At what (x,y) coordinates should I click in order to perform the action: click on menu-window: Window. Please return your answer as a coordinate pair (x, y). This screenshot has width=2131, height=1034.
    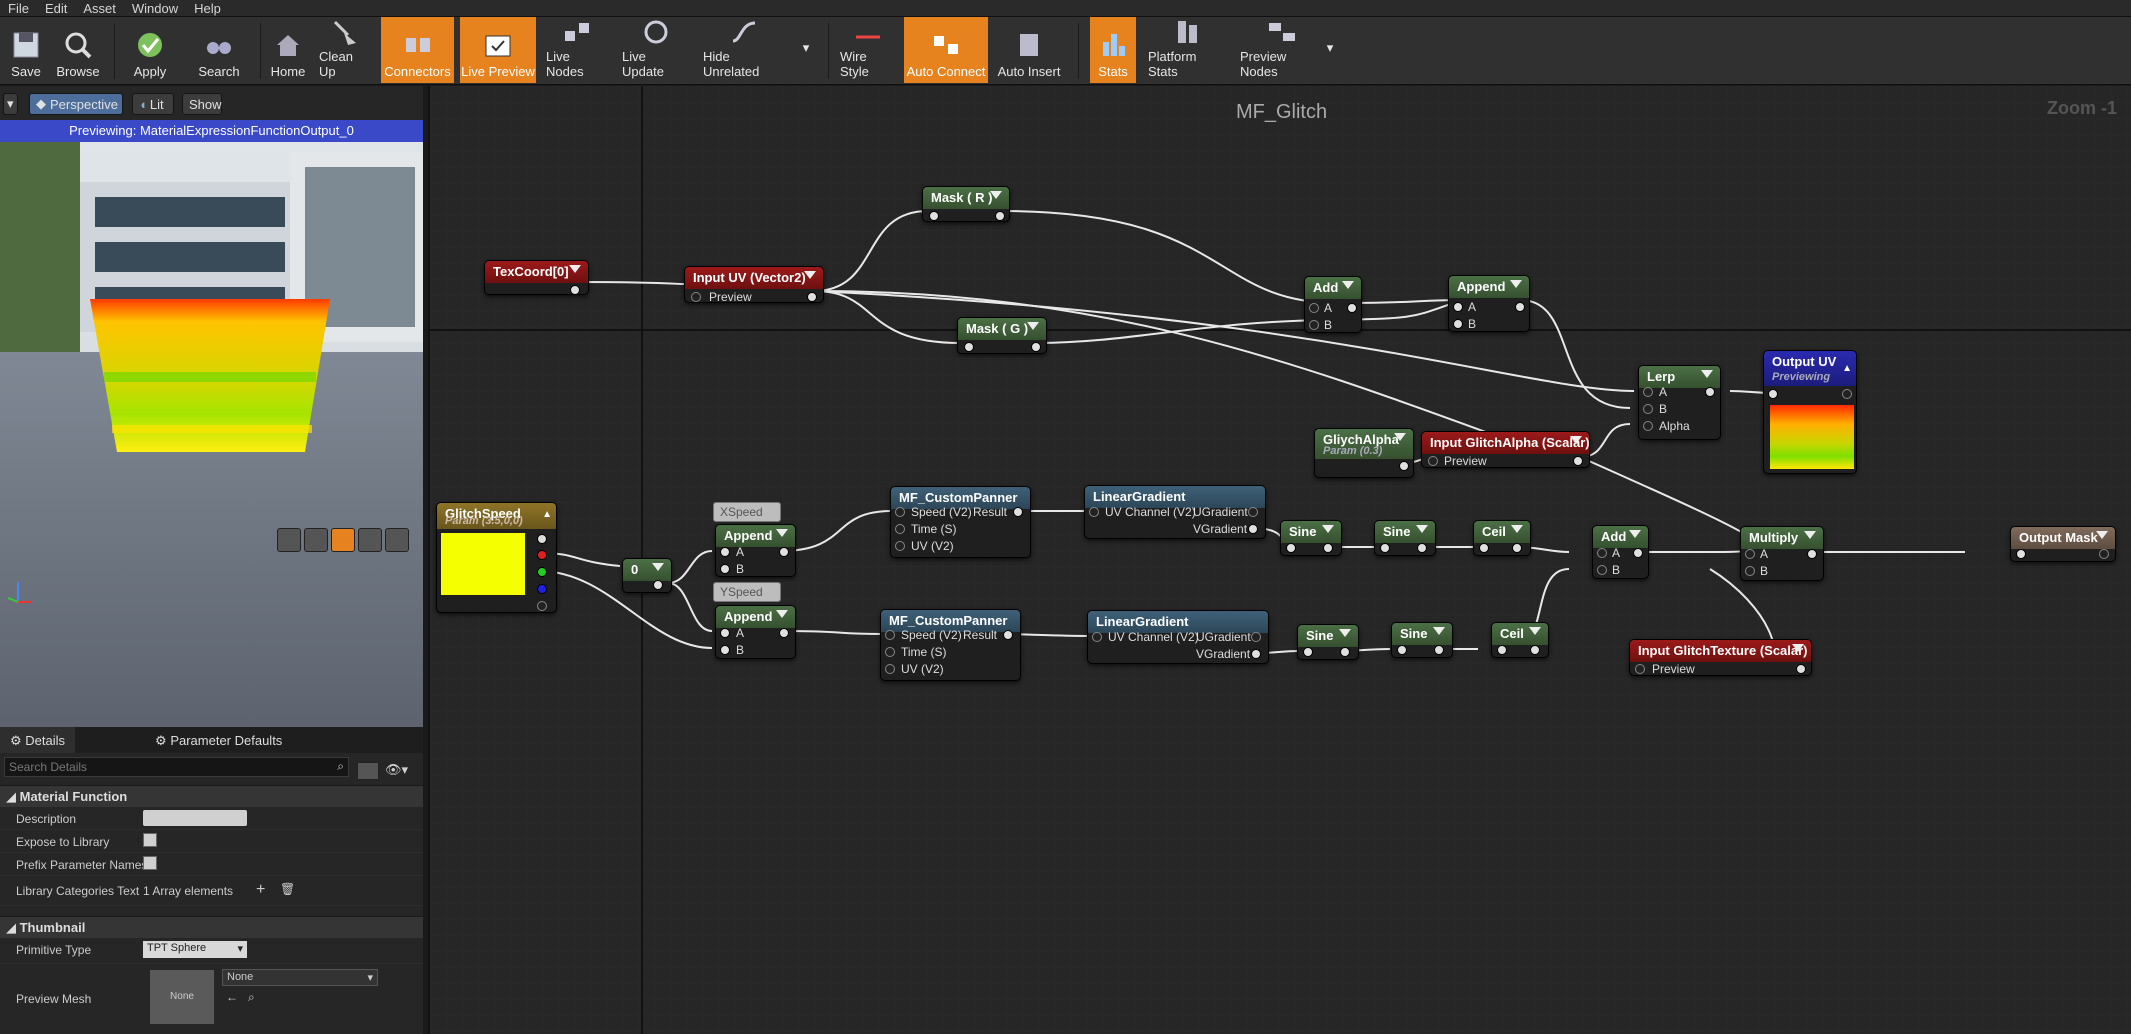
    Looking at the image, I should click on (155, 8).